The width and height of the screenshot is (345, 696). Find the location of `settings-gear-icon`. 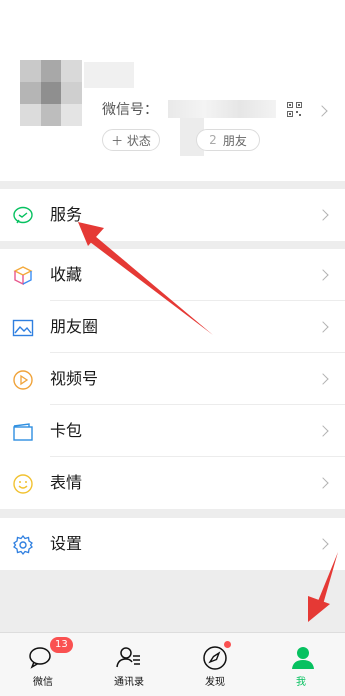

settings-gear-icon is located at coordinates (23, 545).